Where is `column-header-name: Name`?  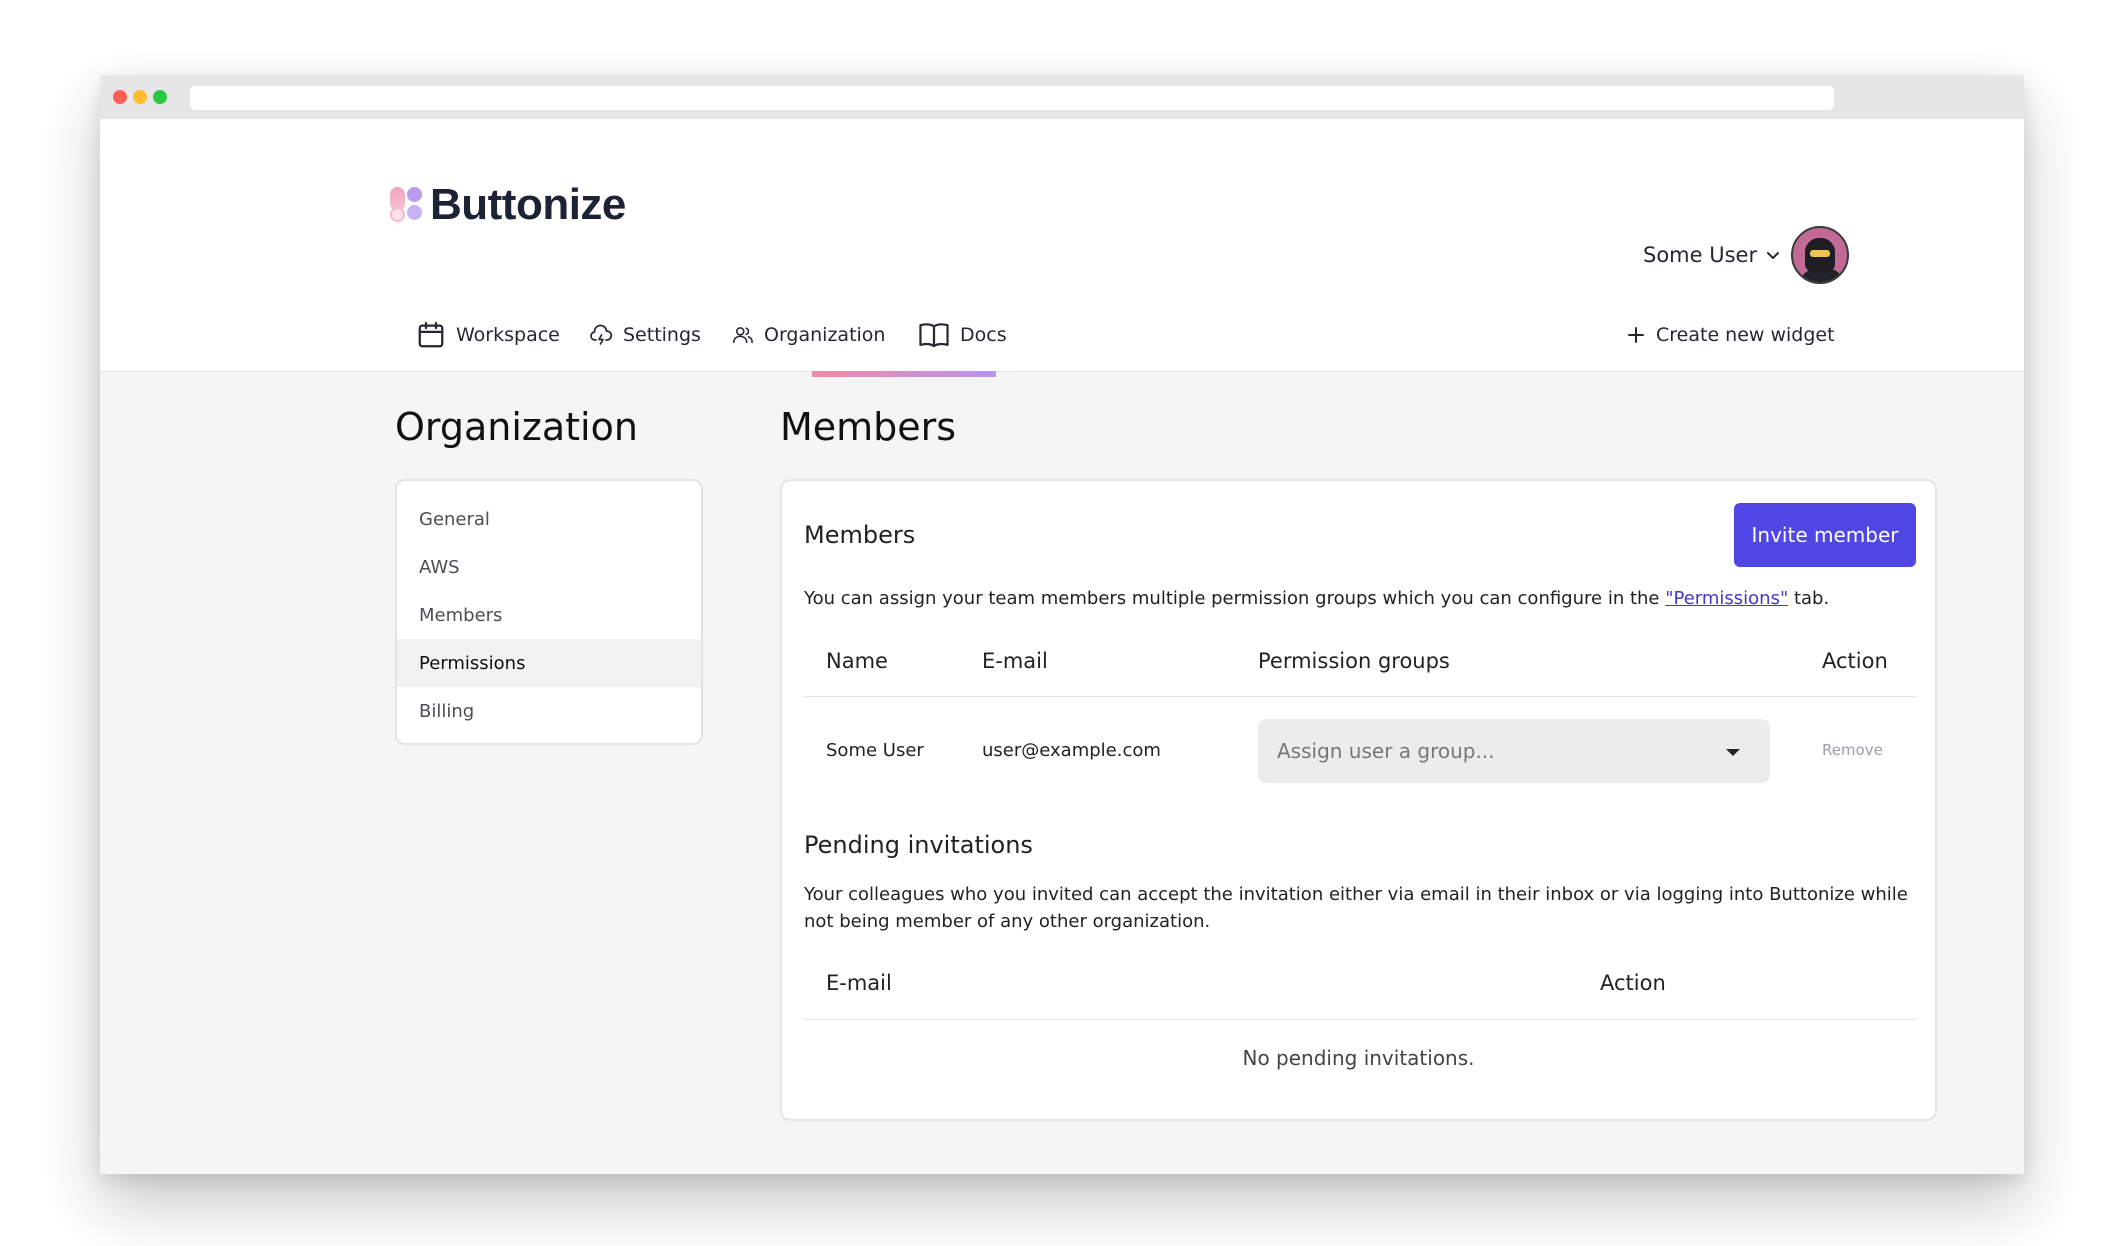
column-header-name: Name is located at coordinates (857, 661).